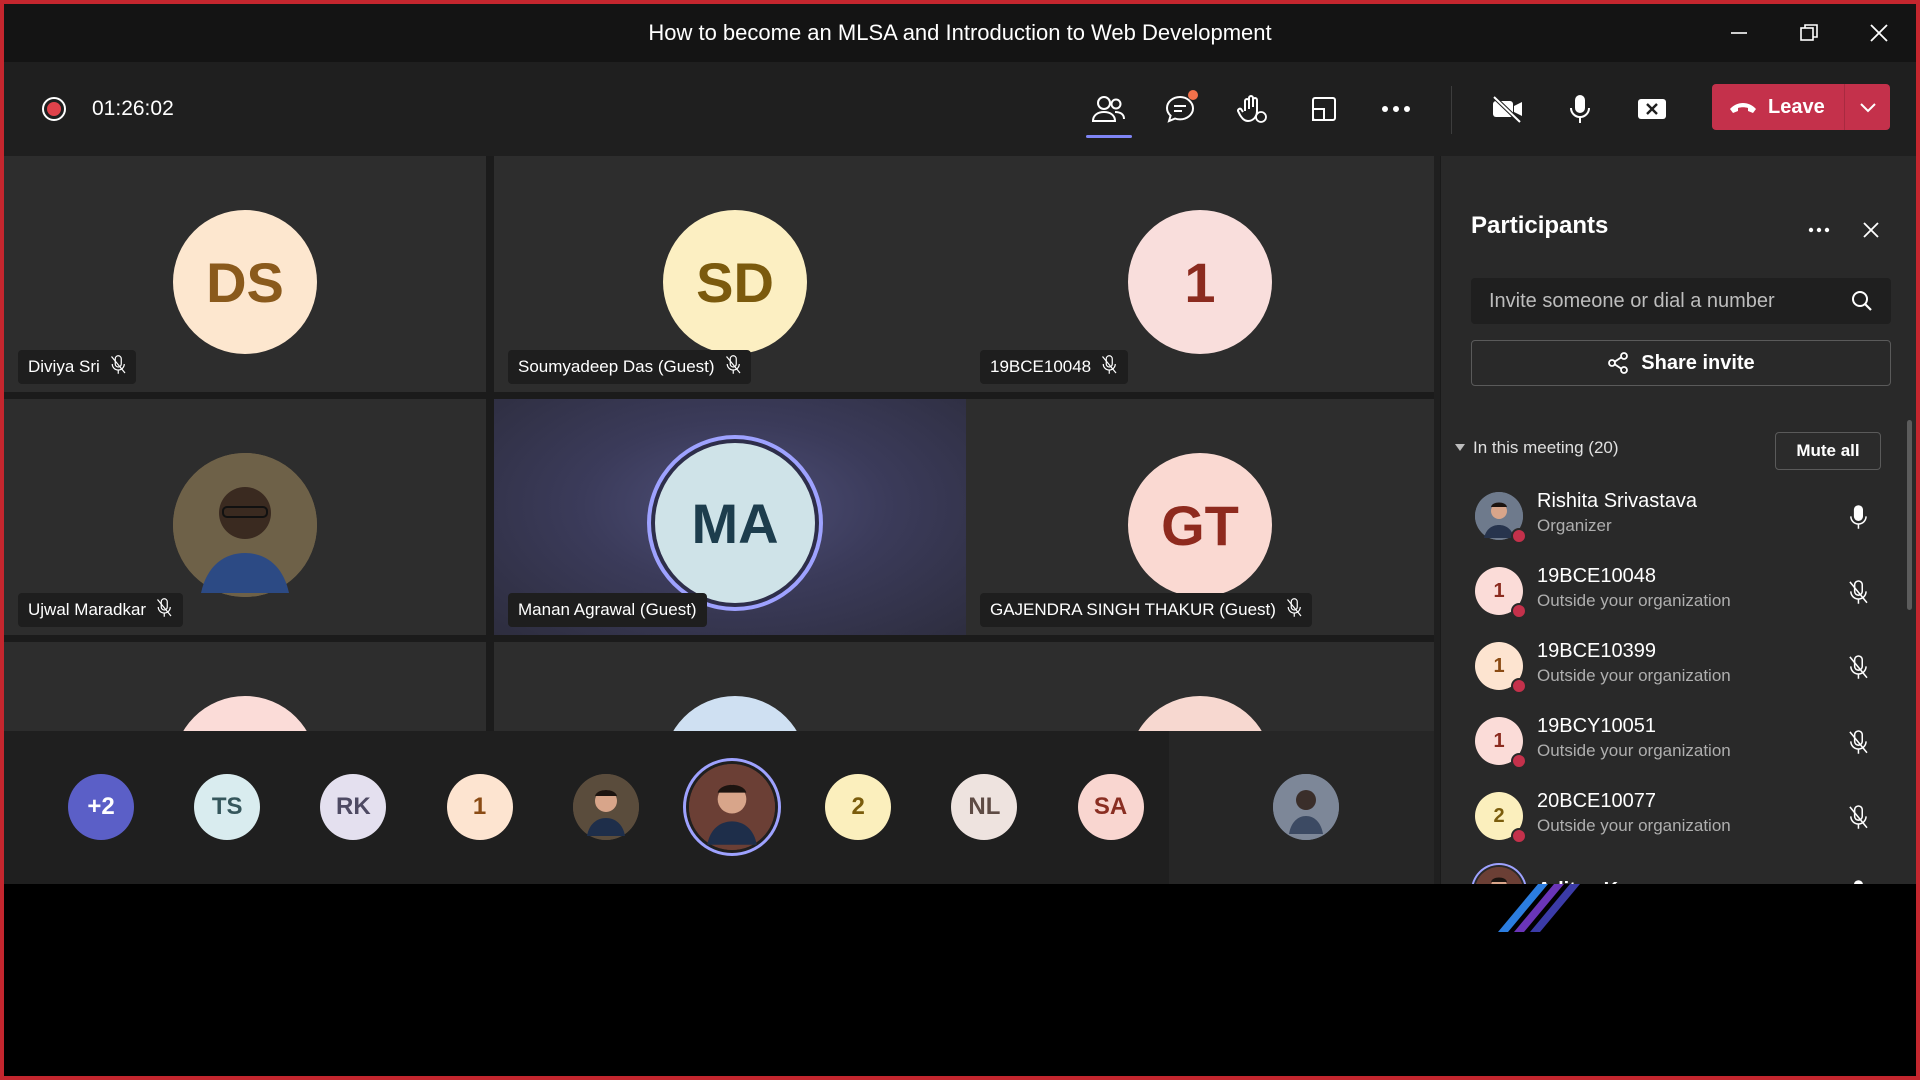  I want to click on minimize-icon, so click(1739, 33).